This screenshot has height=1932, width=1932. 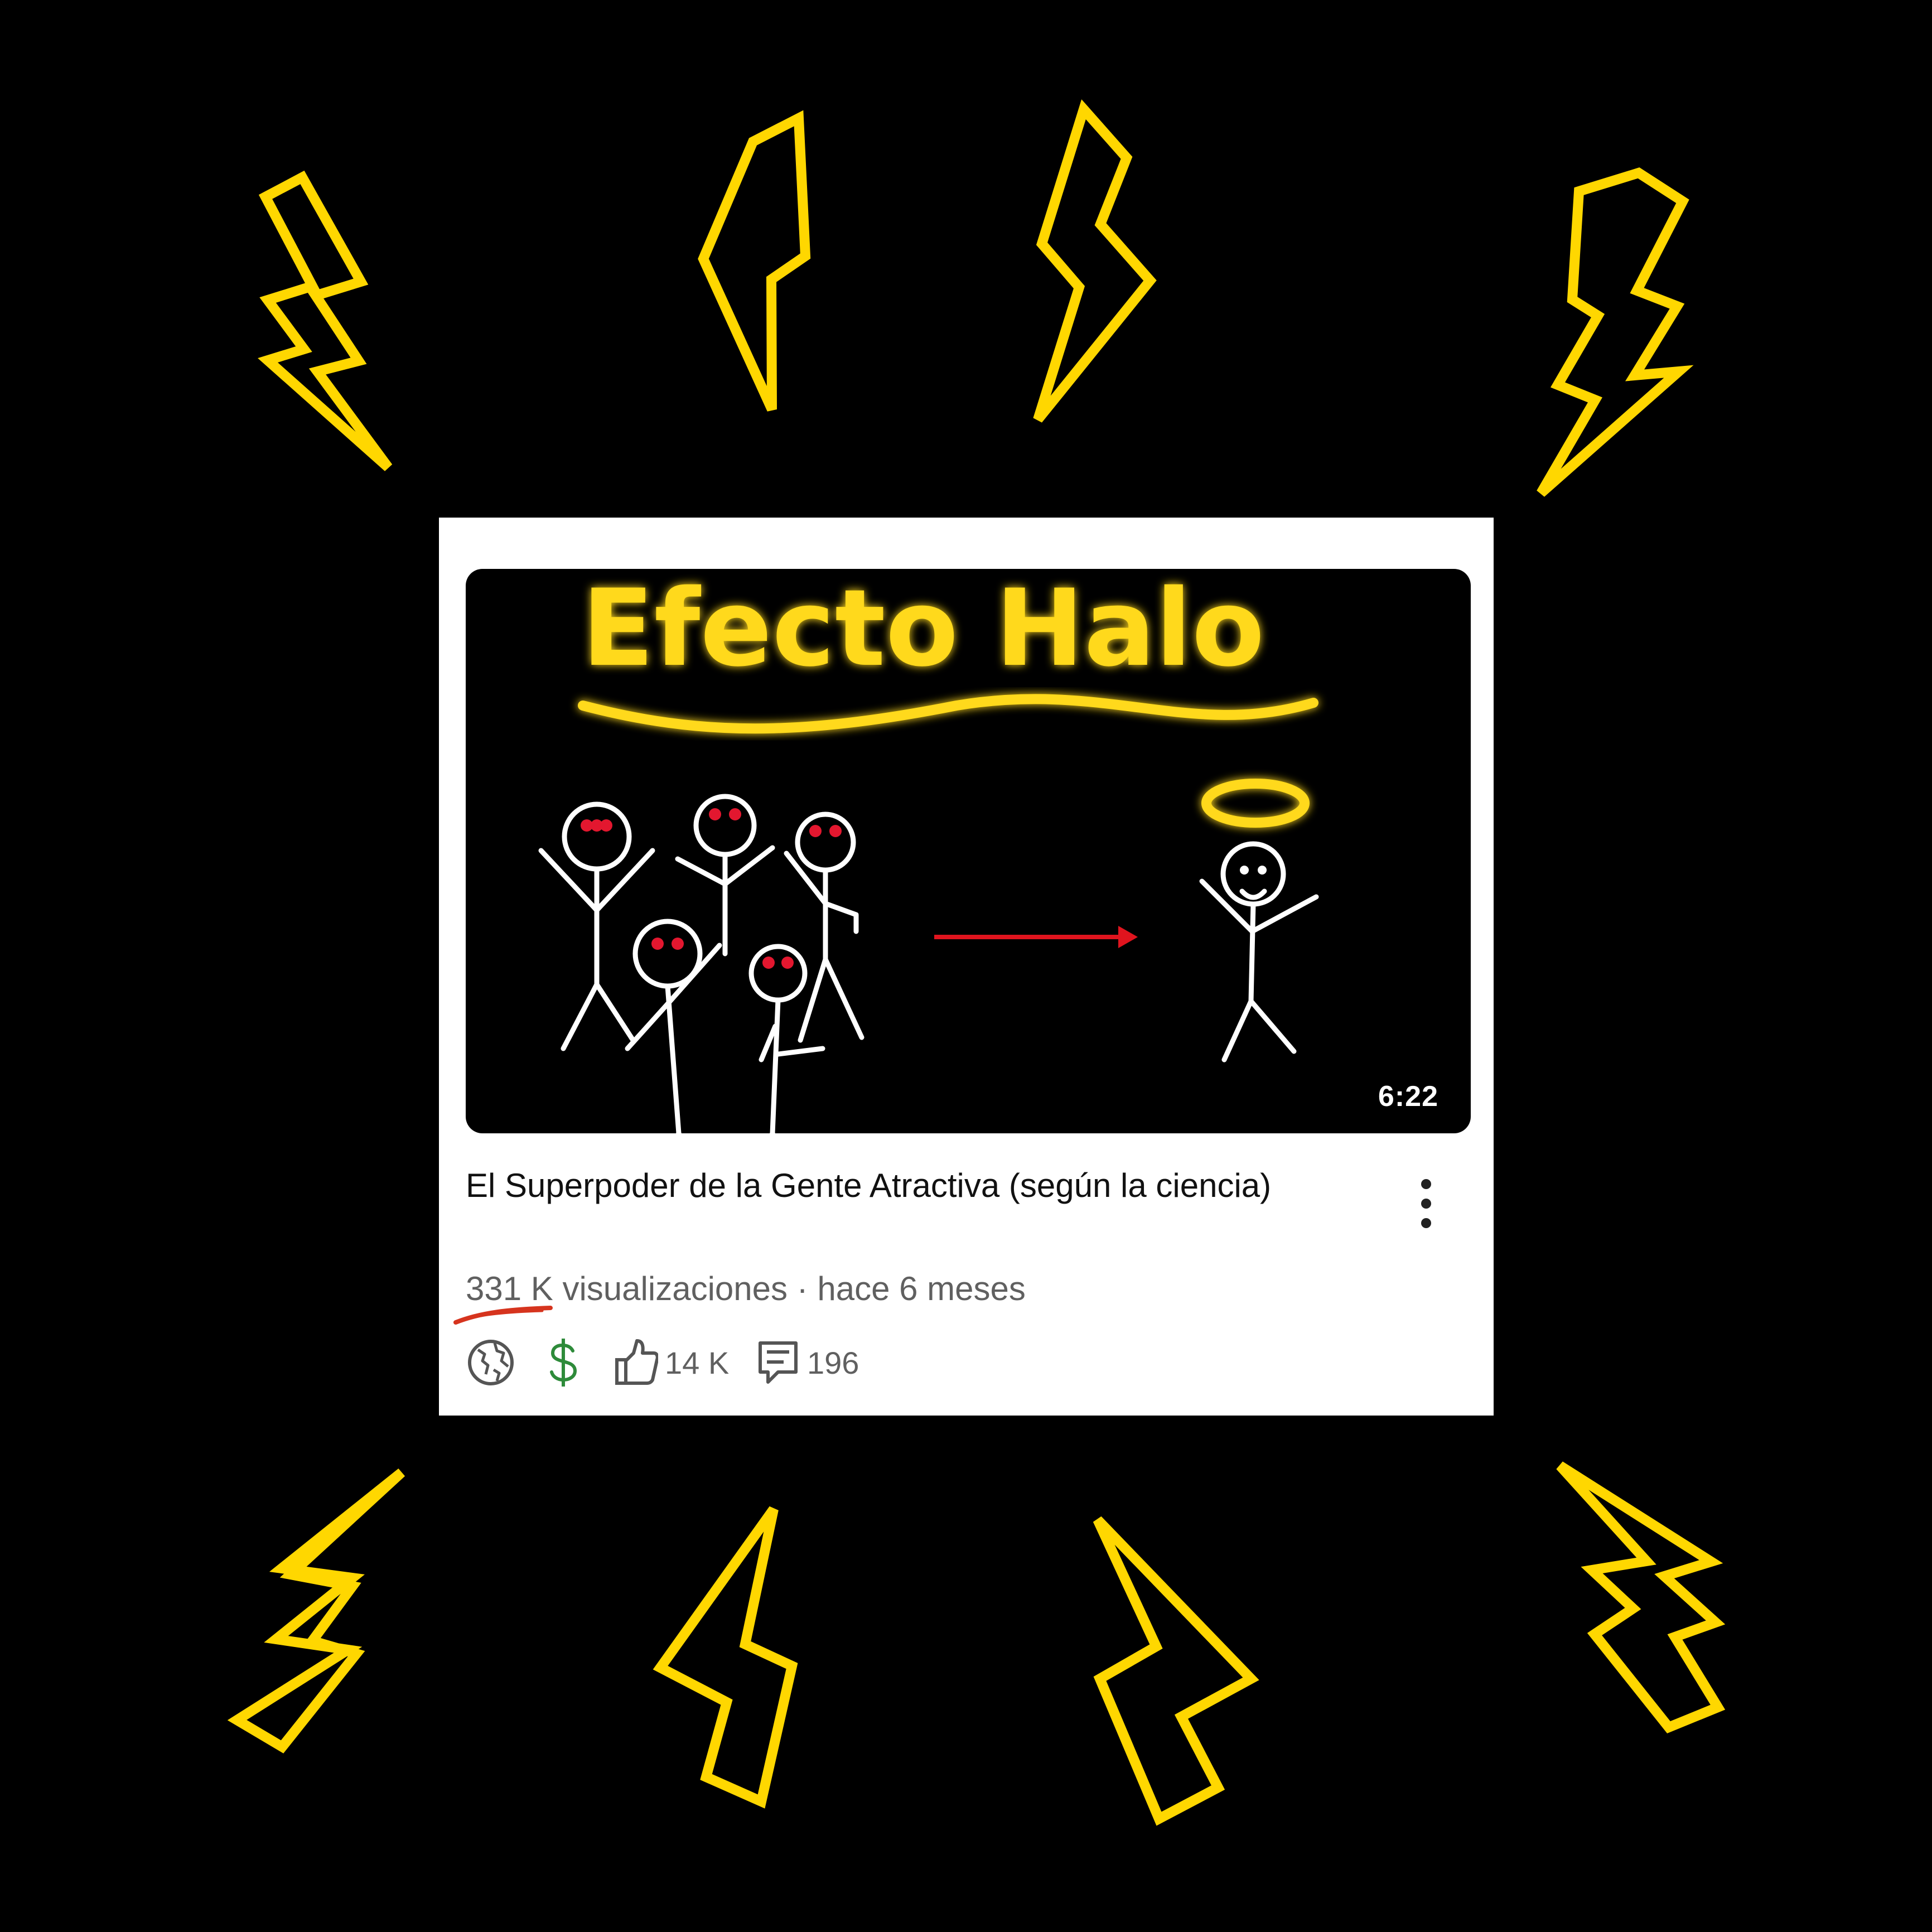 I want to click on hand-drawn-underline, so click(x=503, y=1315).